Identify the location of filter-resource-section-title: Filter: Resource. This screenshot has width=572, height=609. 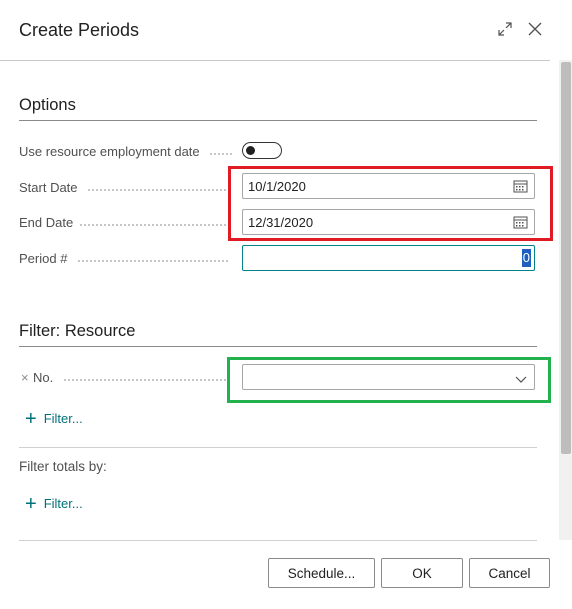
(77, 331).